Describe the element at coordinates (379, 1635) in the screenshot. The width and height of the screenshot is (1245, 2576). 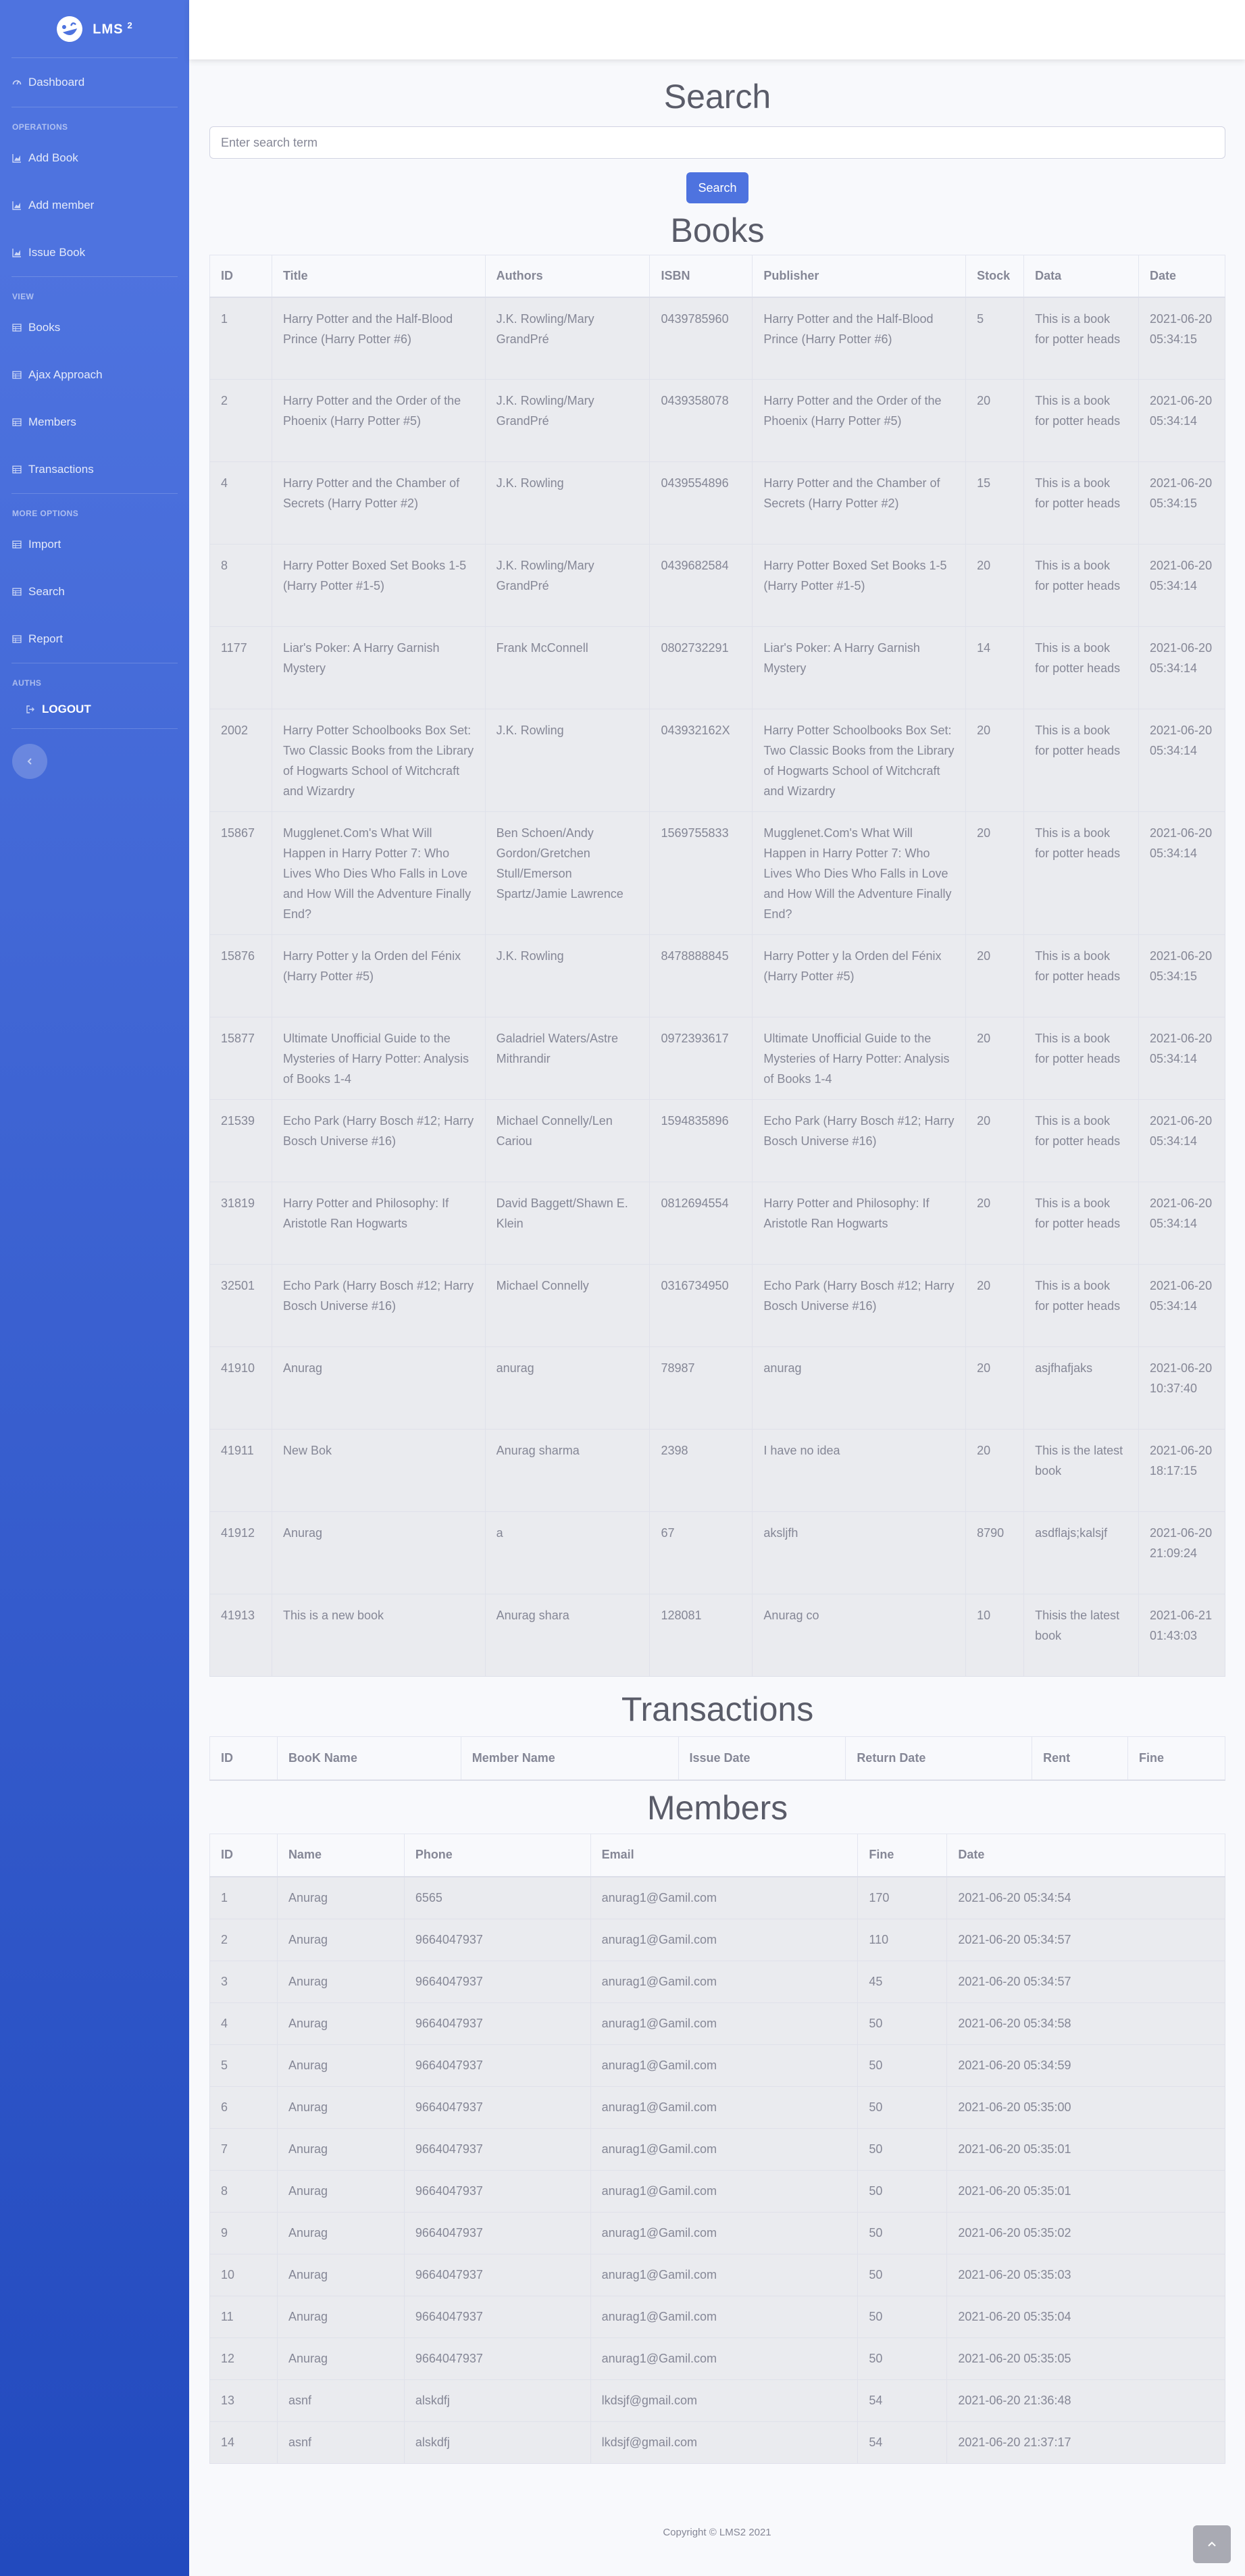
I see `table-cell: This is a new book` at that location.